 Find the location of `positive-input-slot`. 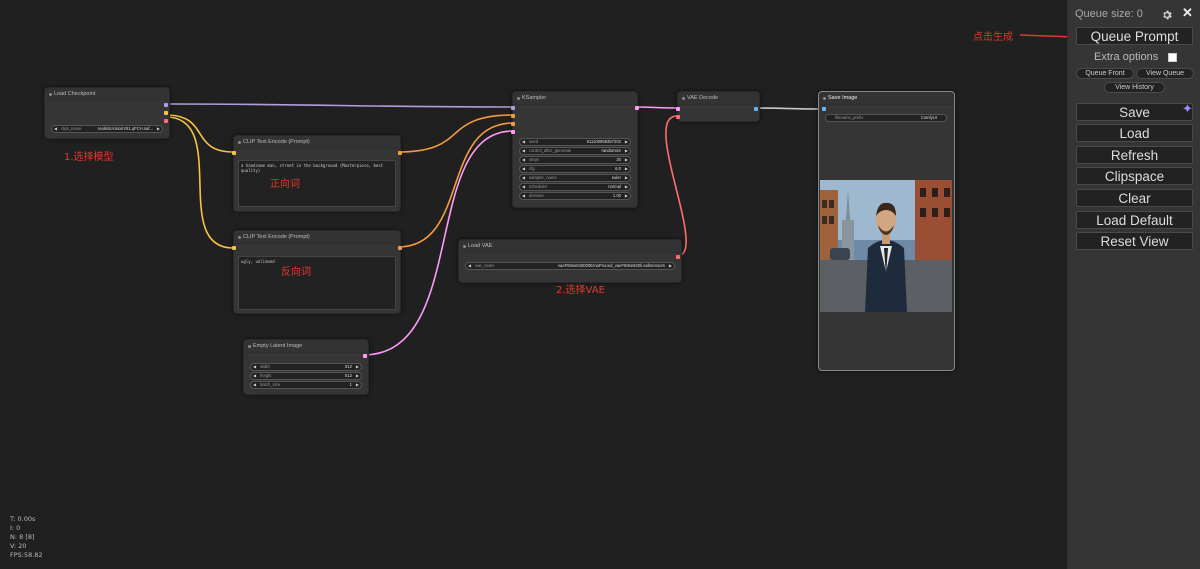

positive-input-slot is located at coordinates (513, 116).